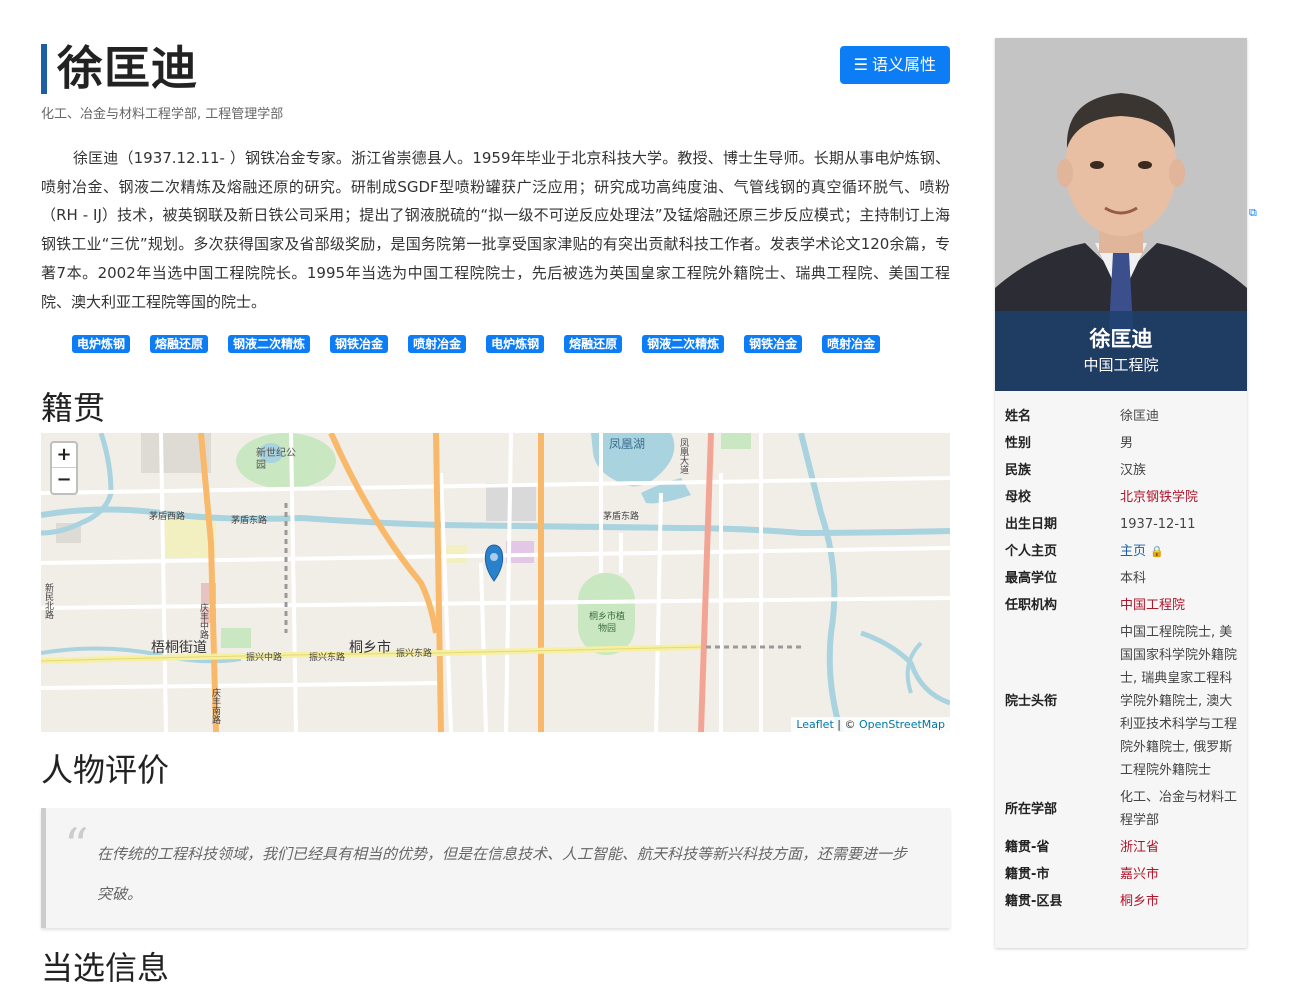  I want to click on info-value: 男, so click(1127, 443).